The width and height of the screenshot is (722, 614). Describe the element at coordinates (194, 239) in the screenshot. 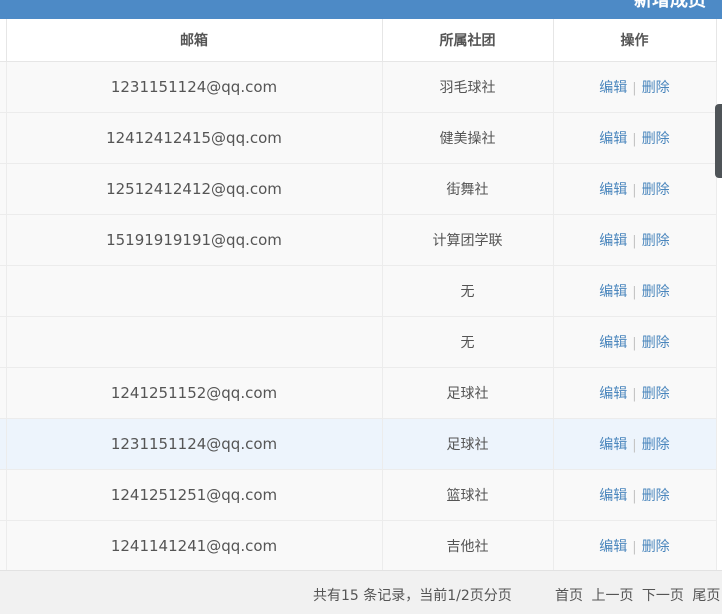

I see `email-cell: 15191919191@qq.com` at that location.